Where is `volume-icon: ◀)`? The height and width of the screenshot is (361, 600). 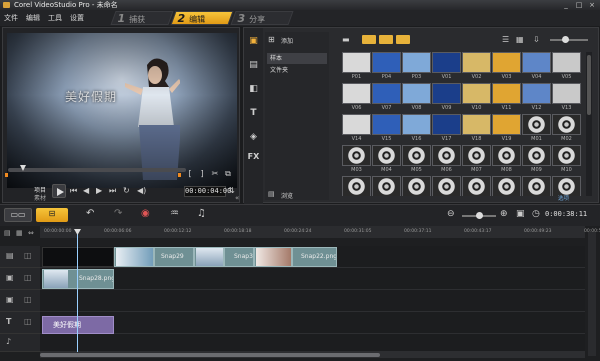
volume-icon: ◀) is located at coordinates (141, 190).